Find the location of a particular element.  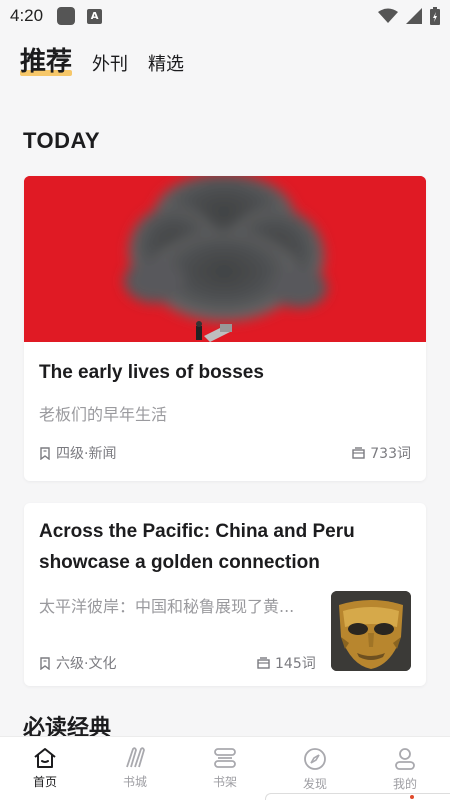

tab-recommend: 推荐 is located at coordinates (46, 61).